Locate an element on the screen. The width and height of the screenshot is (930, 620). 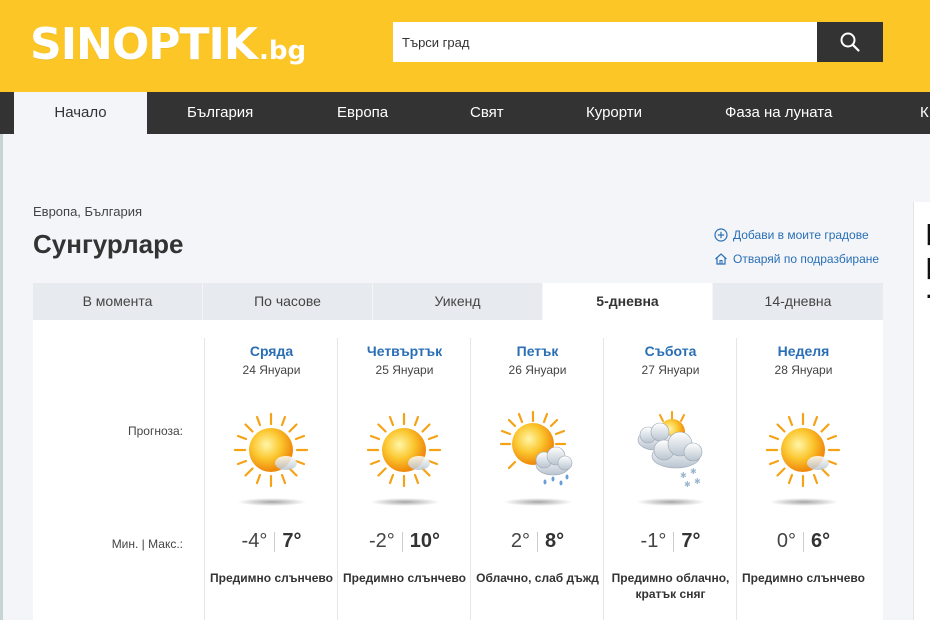
day-name: Сряда is located at coordinates (271, 351).